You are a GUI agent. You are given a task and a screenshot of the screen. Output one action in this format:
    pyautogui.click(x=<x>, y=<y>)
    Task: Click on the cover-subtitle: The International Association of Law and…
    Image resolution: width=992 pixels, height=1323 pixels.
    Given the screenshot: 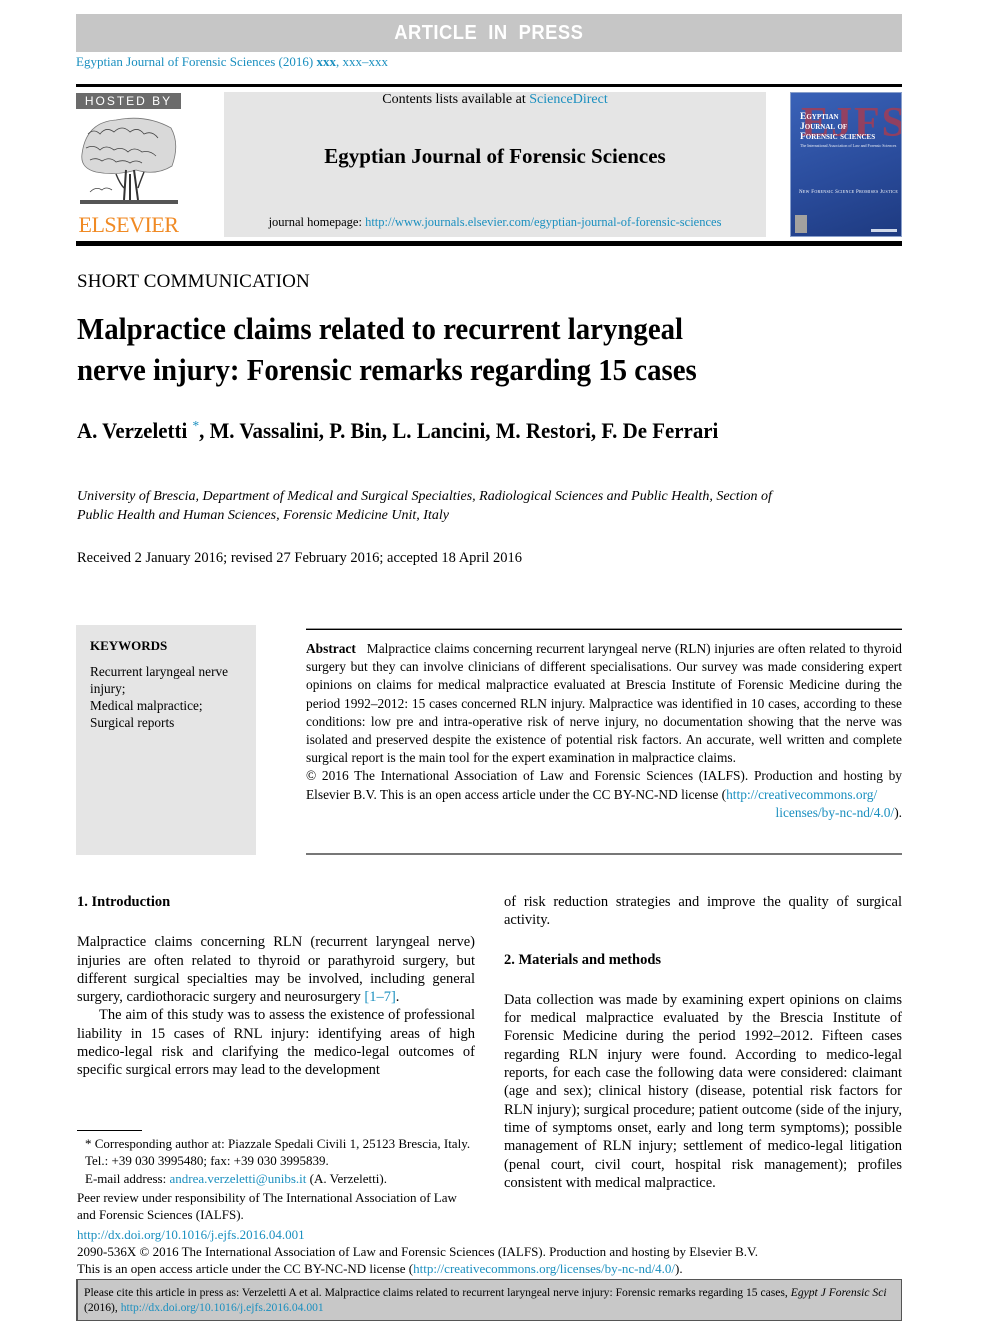 What is the action you would take?
    pyautogui.click(x=848, y=145)
    